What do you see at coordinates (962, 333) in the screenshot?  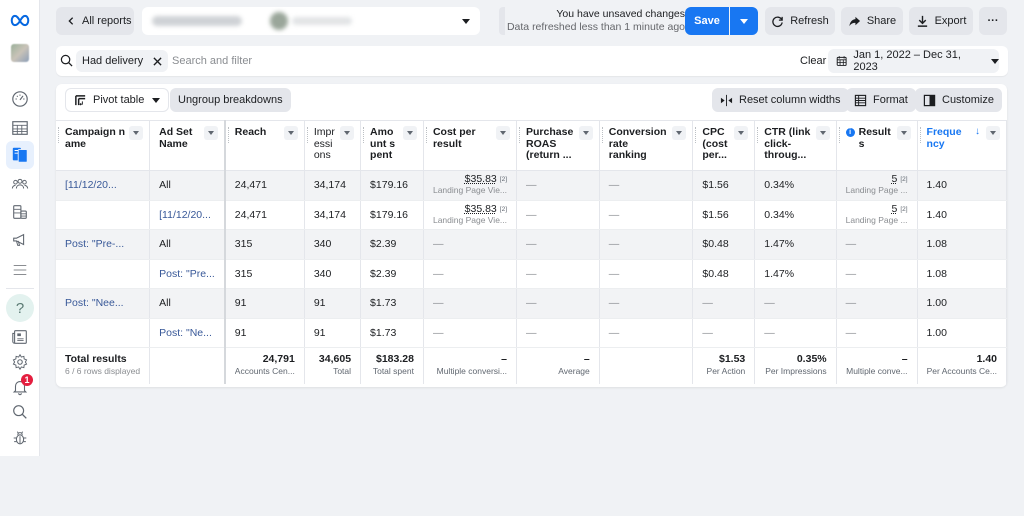 I see `cell-frequency: 1.00` at bounding box center [962, 333].